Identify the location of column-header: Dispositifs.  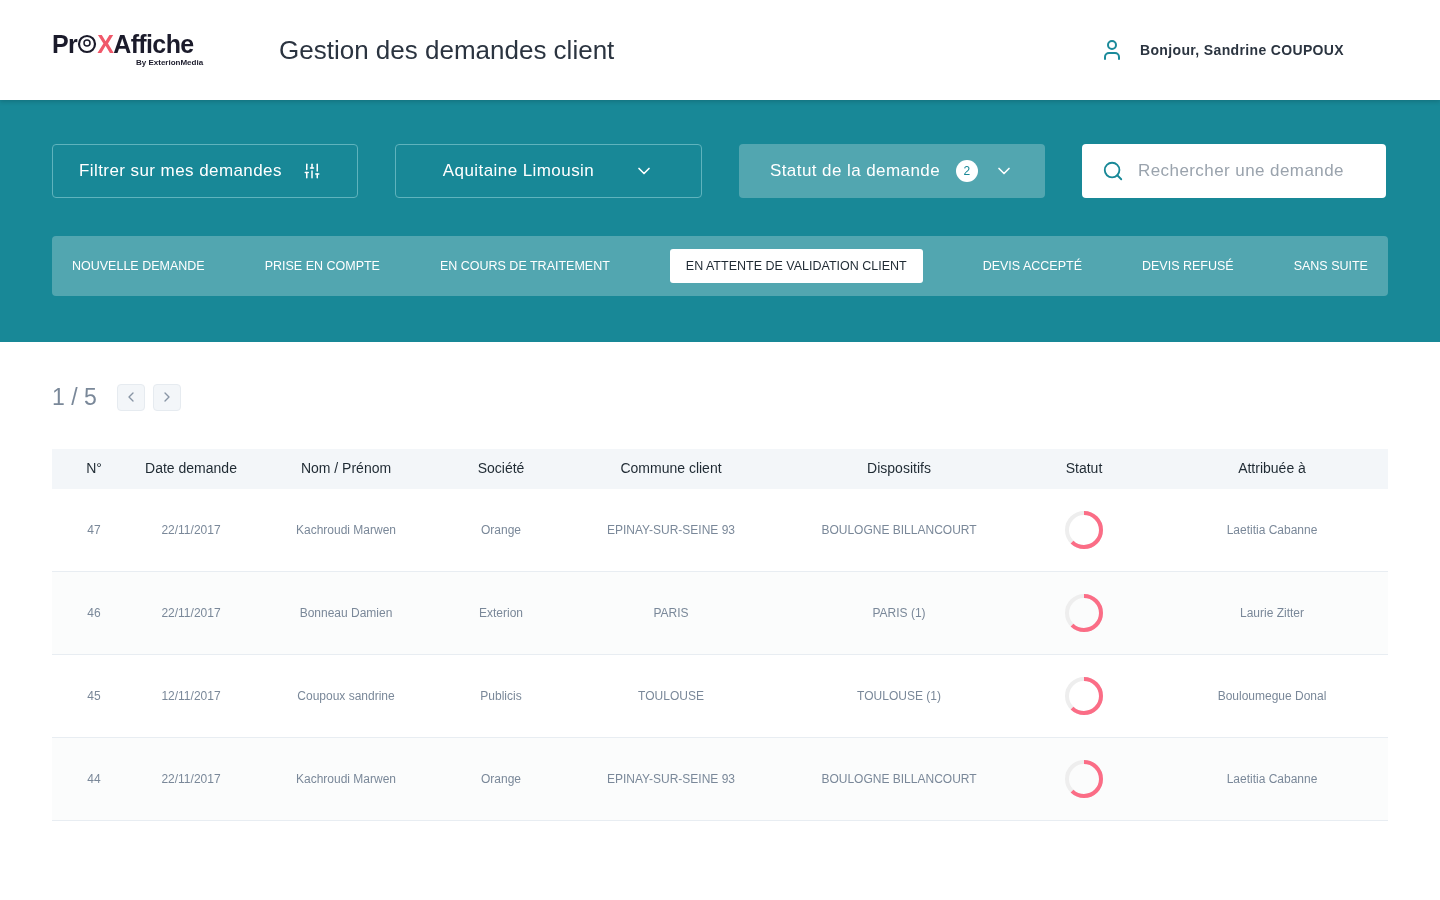
(899, 468).